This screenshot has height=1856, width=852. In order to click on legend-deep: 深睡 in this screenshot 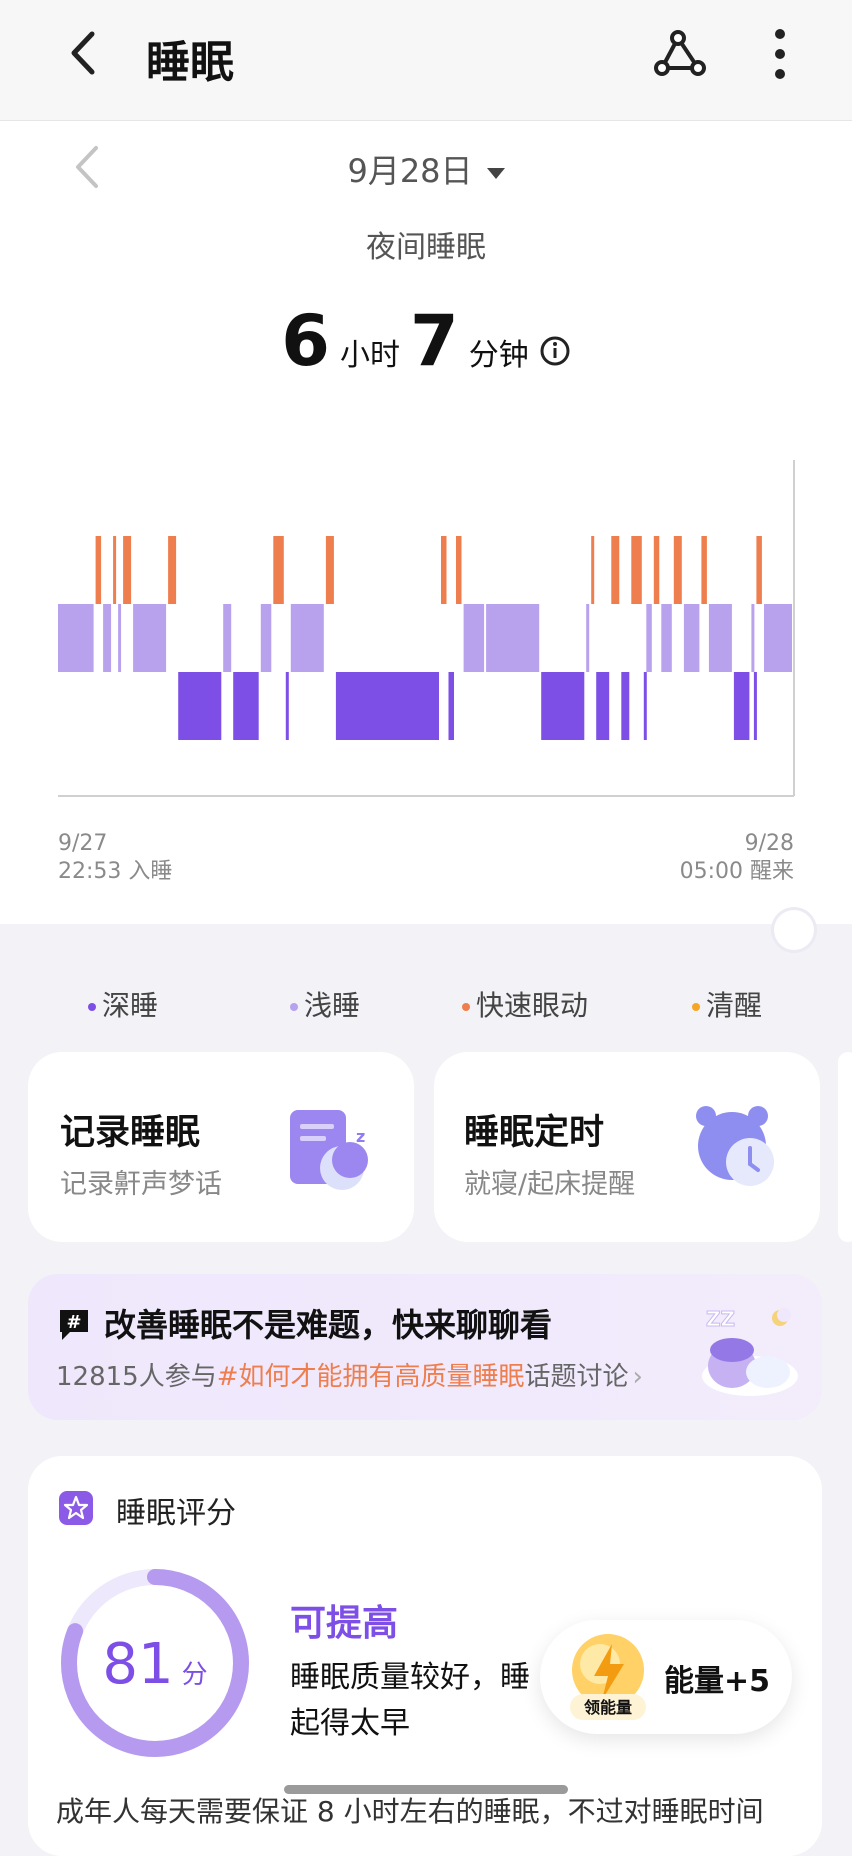, I will do `click(123, 1004)`.